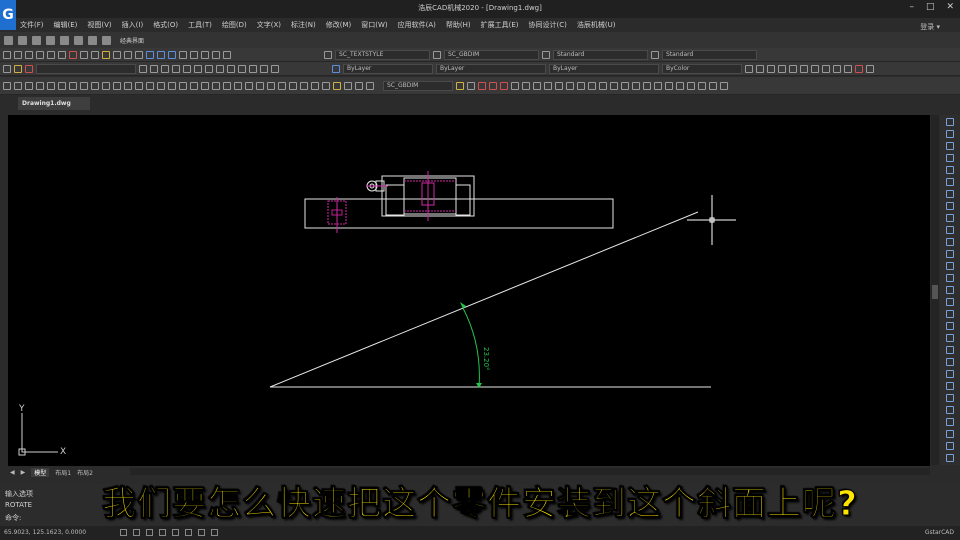 This screenshot has height=540, width=960. I want to click on mtext-icon, so click(194, 85).